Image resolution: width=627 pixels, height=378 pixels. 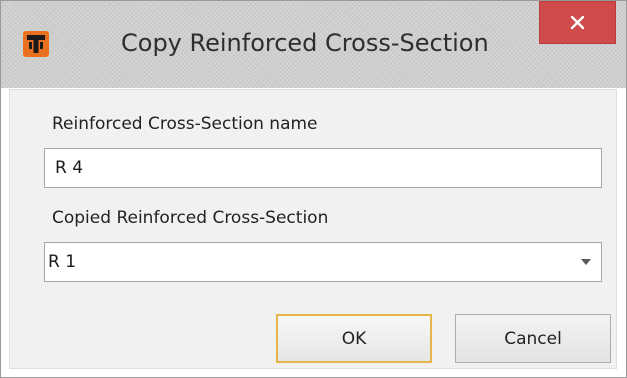 I want to click on dropdown-arrow-button, so click(x=586, y=262).